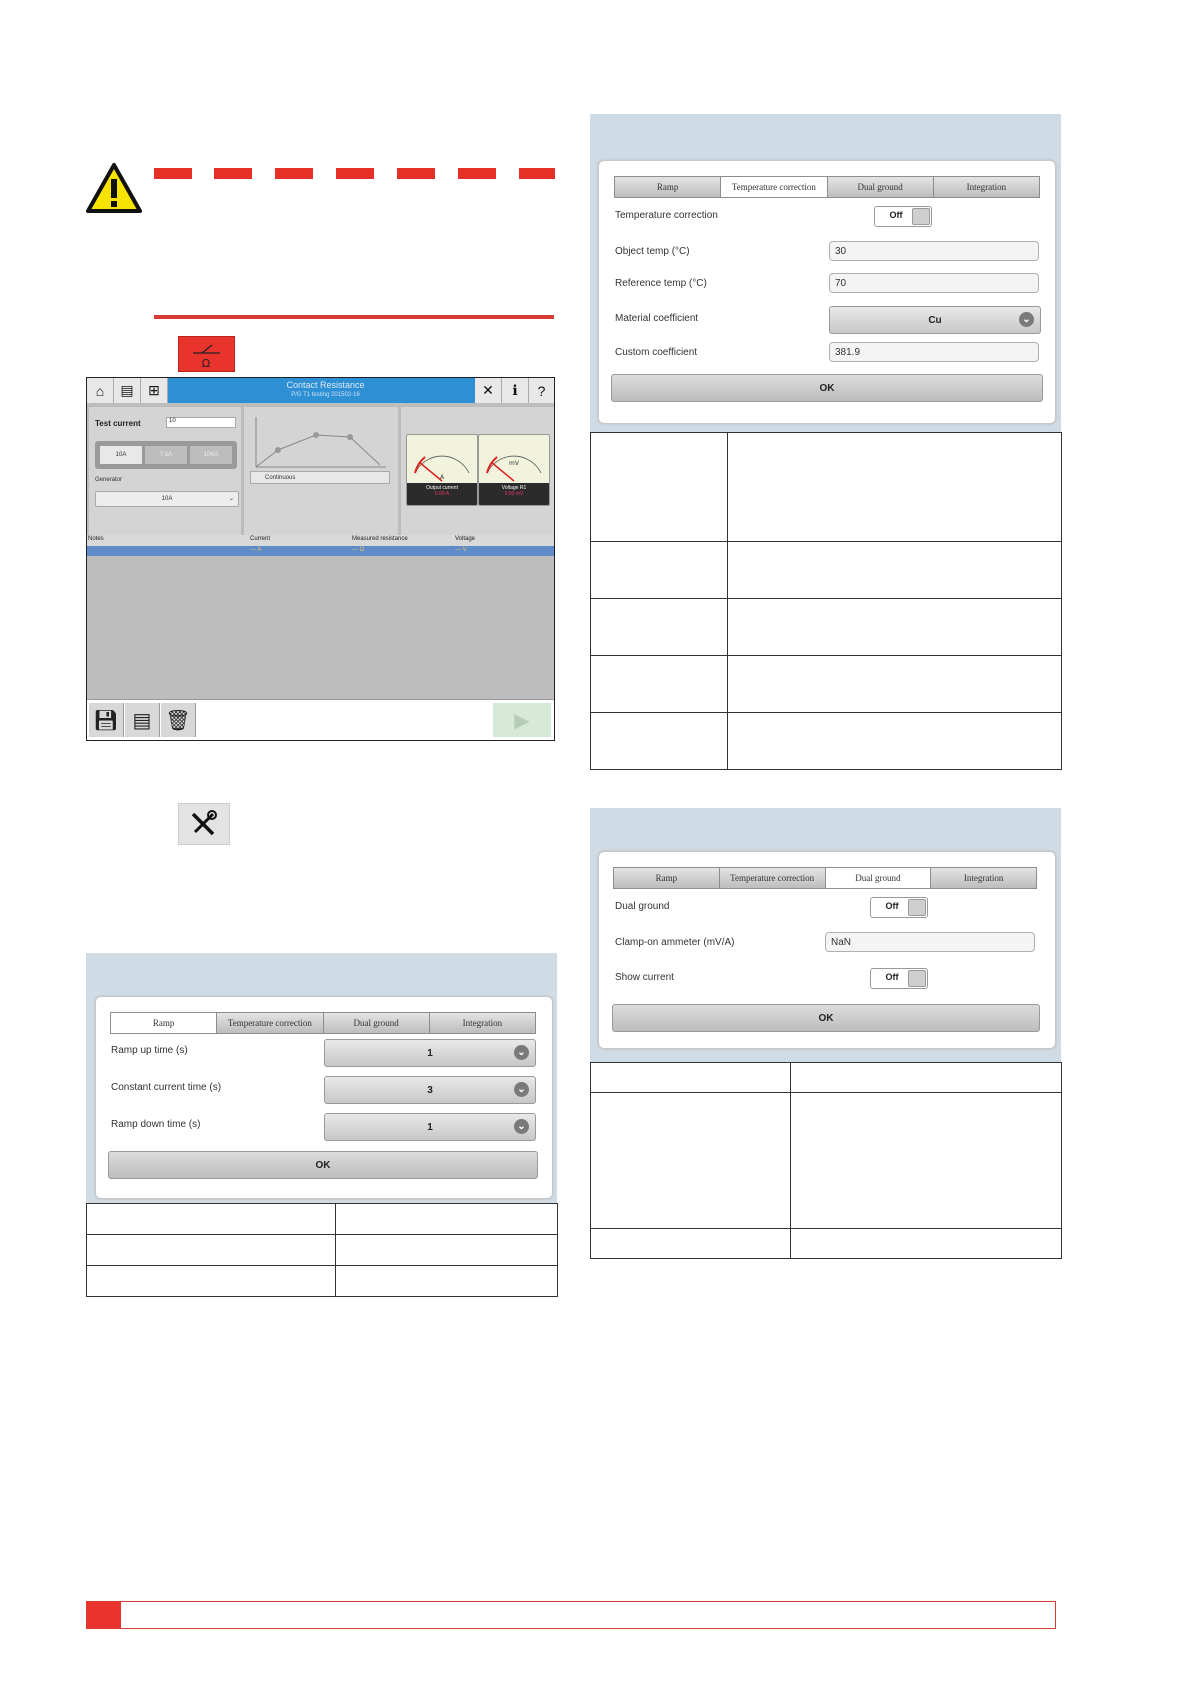 This screenshot has width=1191, height=1684. I want to click on clipboard-icon: ▤, so click(127, 390).